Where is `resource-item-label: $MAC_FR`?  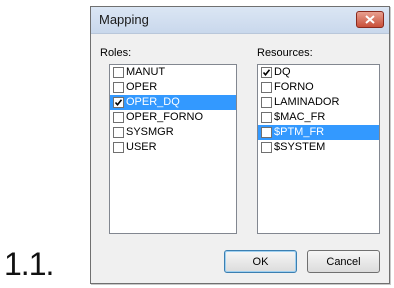
resource-item-label: $MAC_FR is located at coordinates (300, 117).